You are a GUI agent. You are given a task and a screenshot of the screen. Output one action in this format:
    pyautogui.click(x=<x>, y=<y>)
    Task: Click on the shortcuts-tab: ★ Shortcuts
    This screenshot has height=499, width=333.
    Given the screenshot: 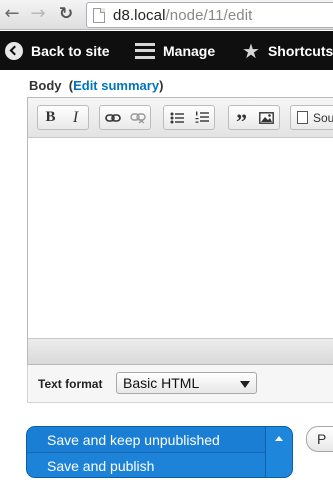 What is the action you would take?
    pyautogui.click(x=287, y=50)
    